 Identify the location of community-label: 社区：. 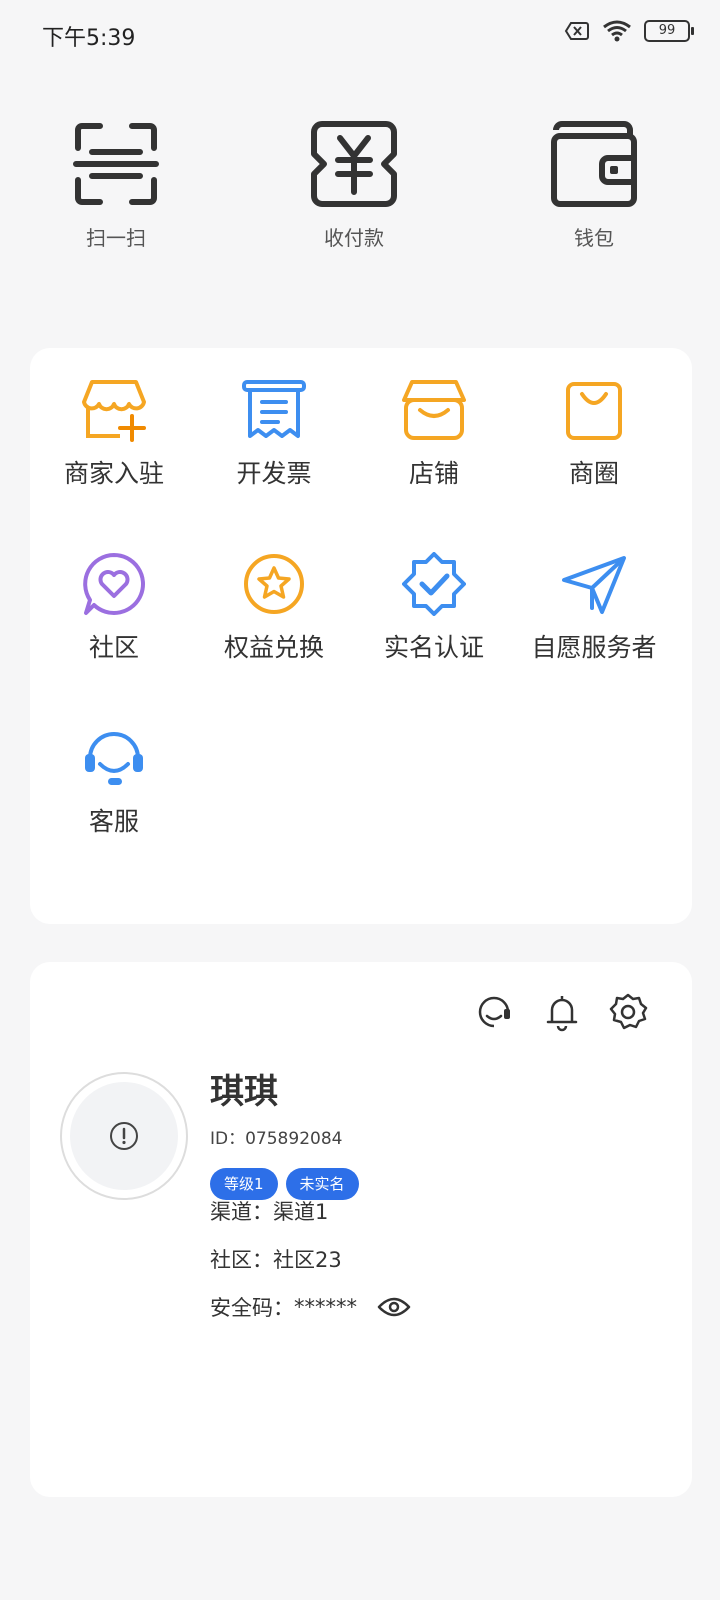
(241, 1260).